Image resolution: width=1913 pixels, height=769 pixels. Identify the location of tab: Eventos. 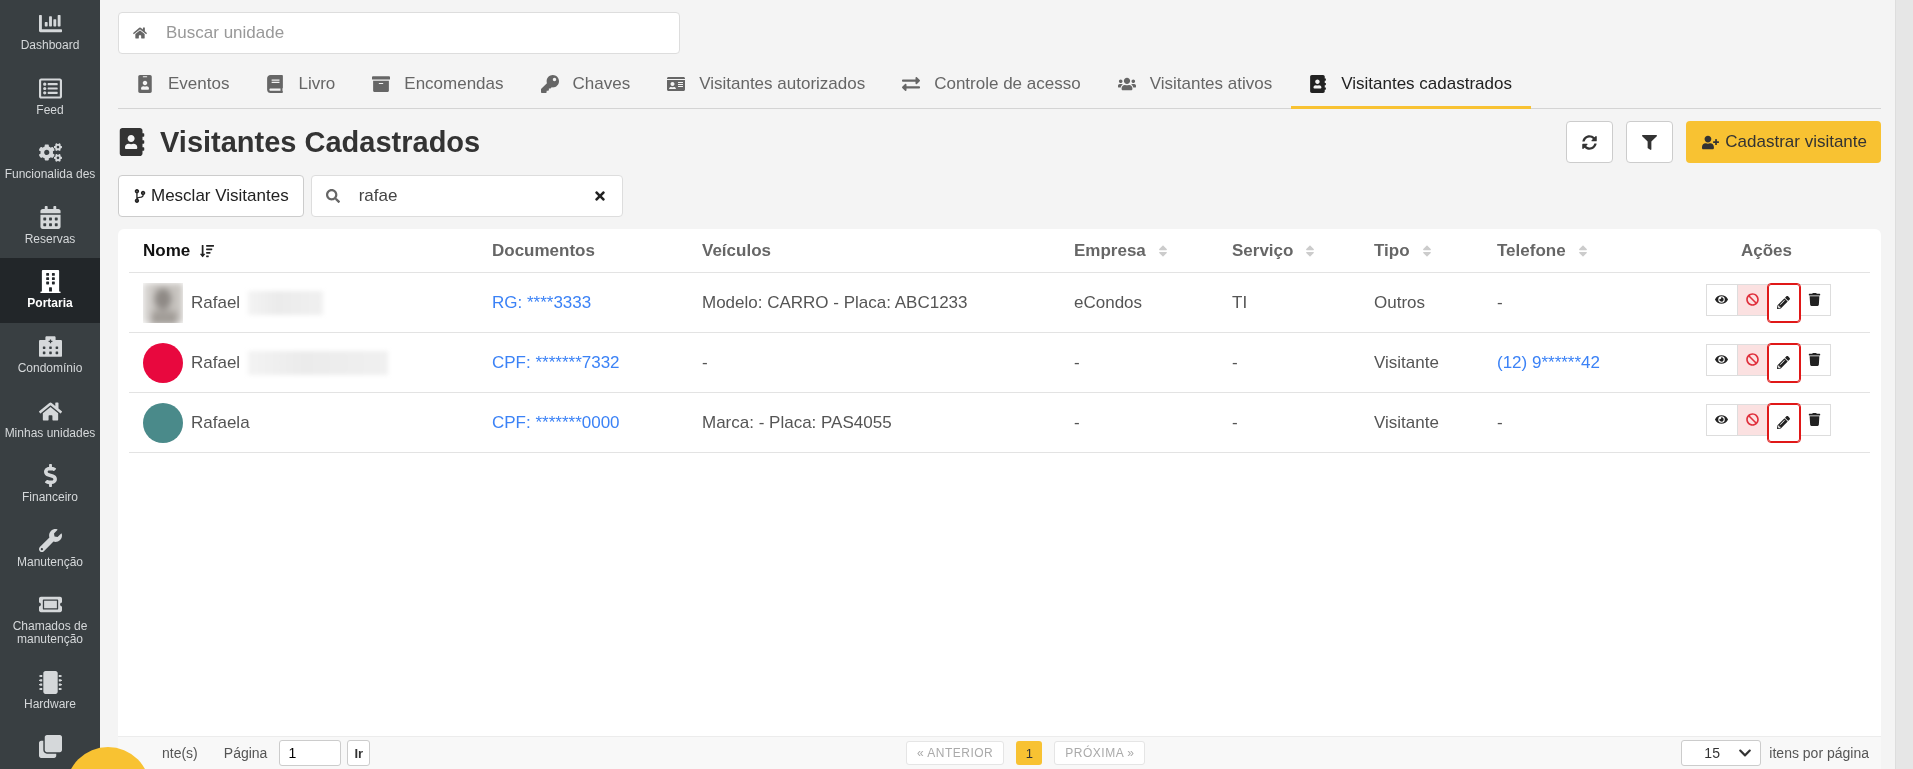
(183, 86).